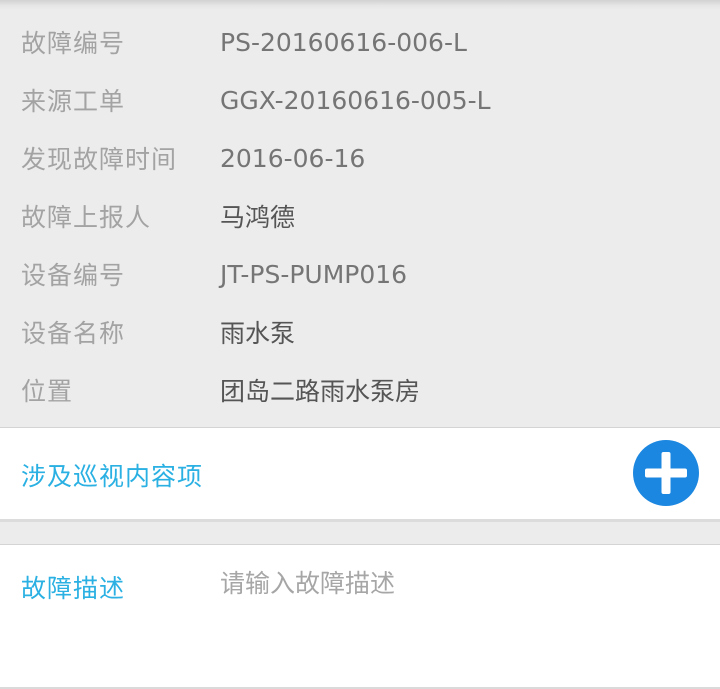  Describe the element at coordinates (360, 332) in the screenshot. I see `equipment-name-row: 设备名称 雨水泵` at that location.